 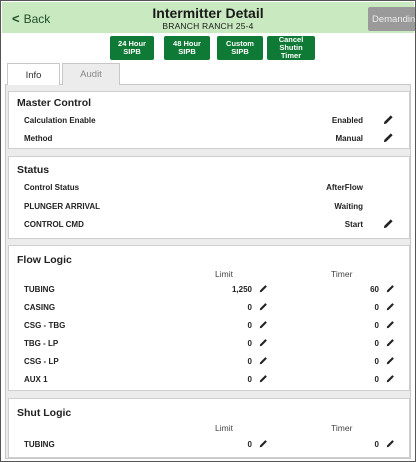 What do you see at coordinates (353, 224) in the screenshot?
I see `control-cmd-value: Start` at bounding box center [353, 224].